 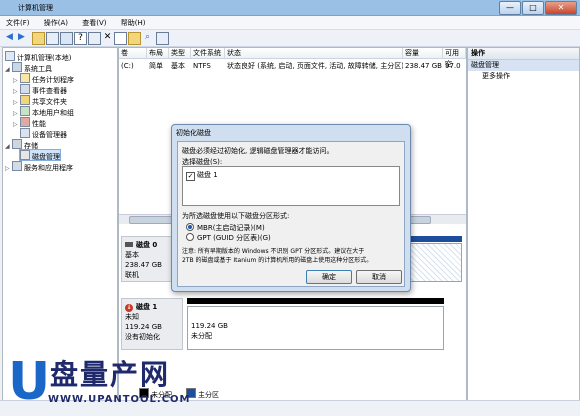 What do you see at coordinates (35, 8) in the screenshot?
I see `window-title: 计算机管理` at bounding box center [35, 8].